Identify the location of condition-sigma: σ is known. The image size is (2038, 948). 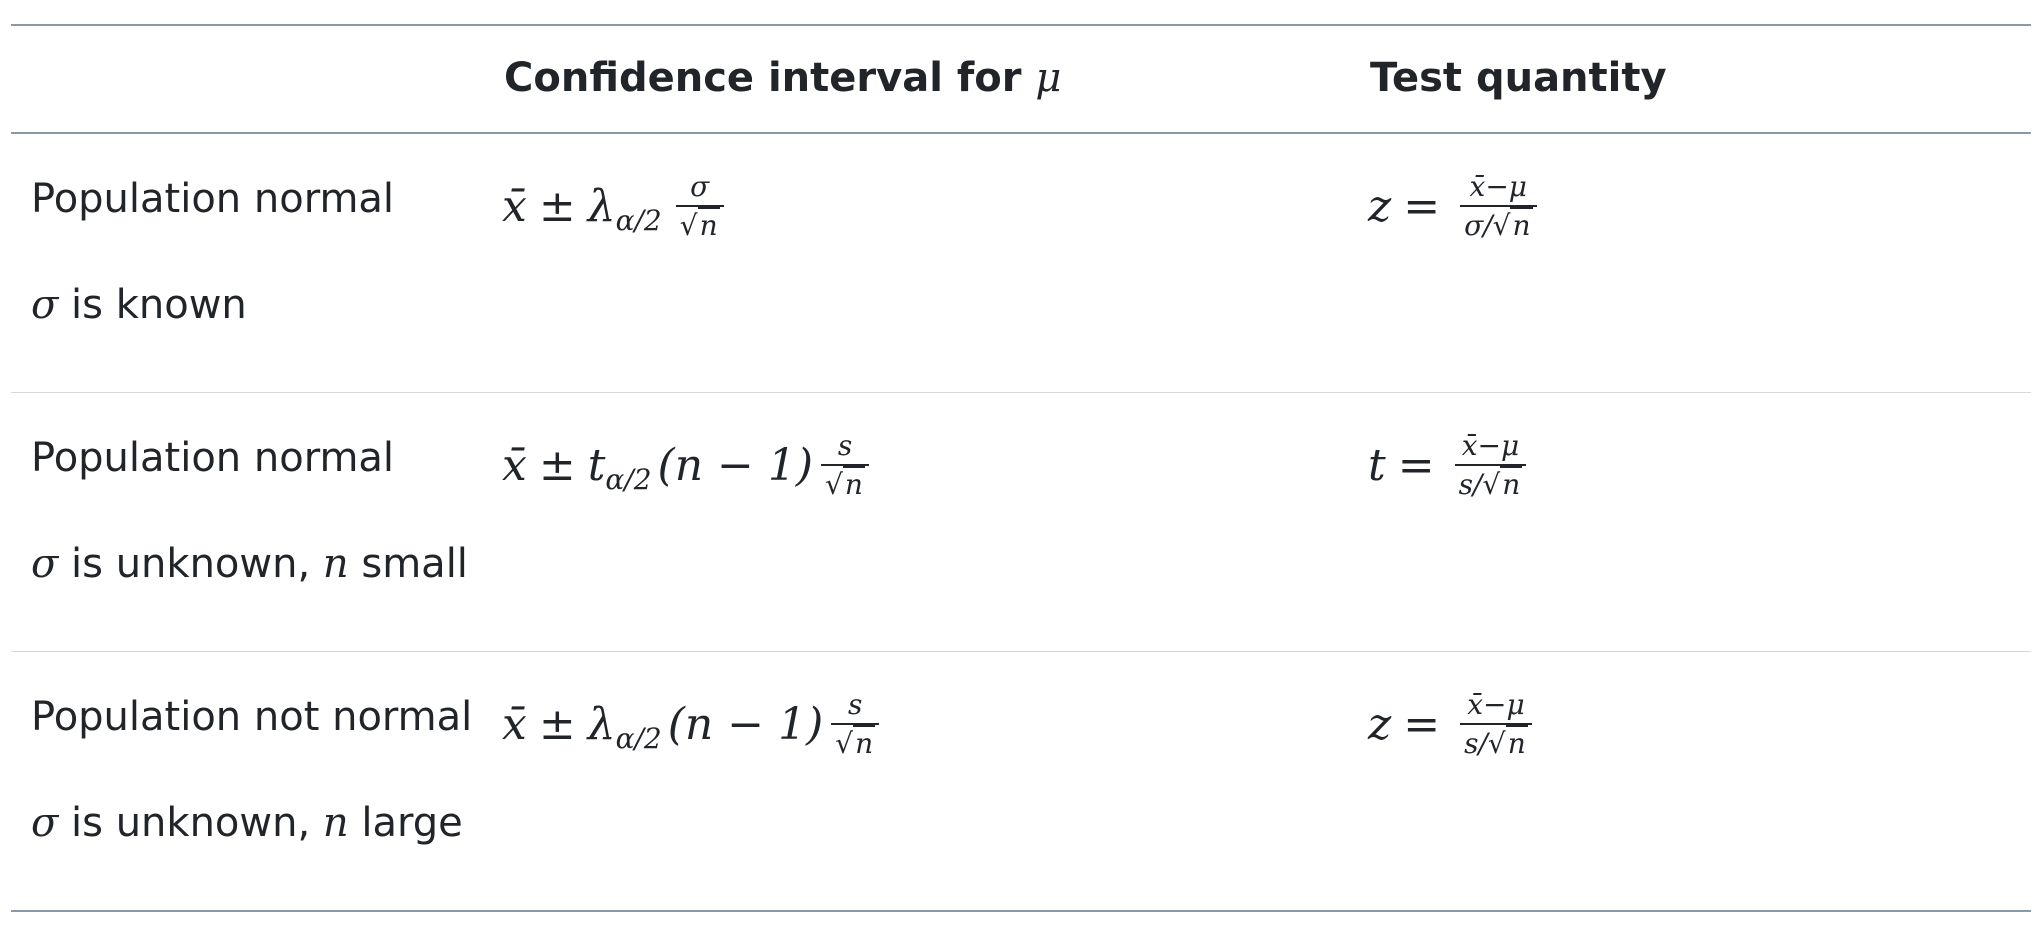
(139, 305).